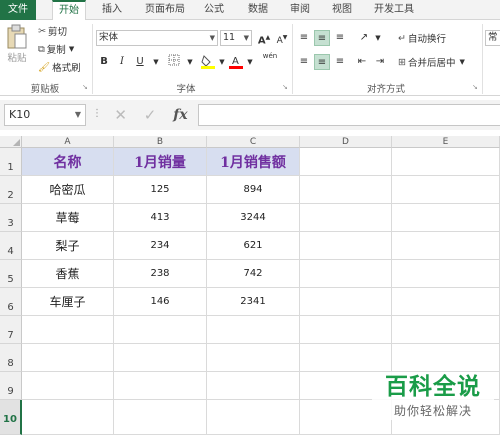 The height and width of the screenshot is (440, 500). Describe the element at coordinates (160, 274) in the screenshot. I see `data-cell-qty: 238` at that location.